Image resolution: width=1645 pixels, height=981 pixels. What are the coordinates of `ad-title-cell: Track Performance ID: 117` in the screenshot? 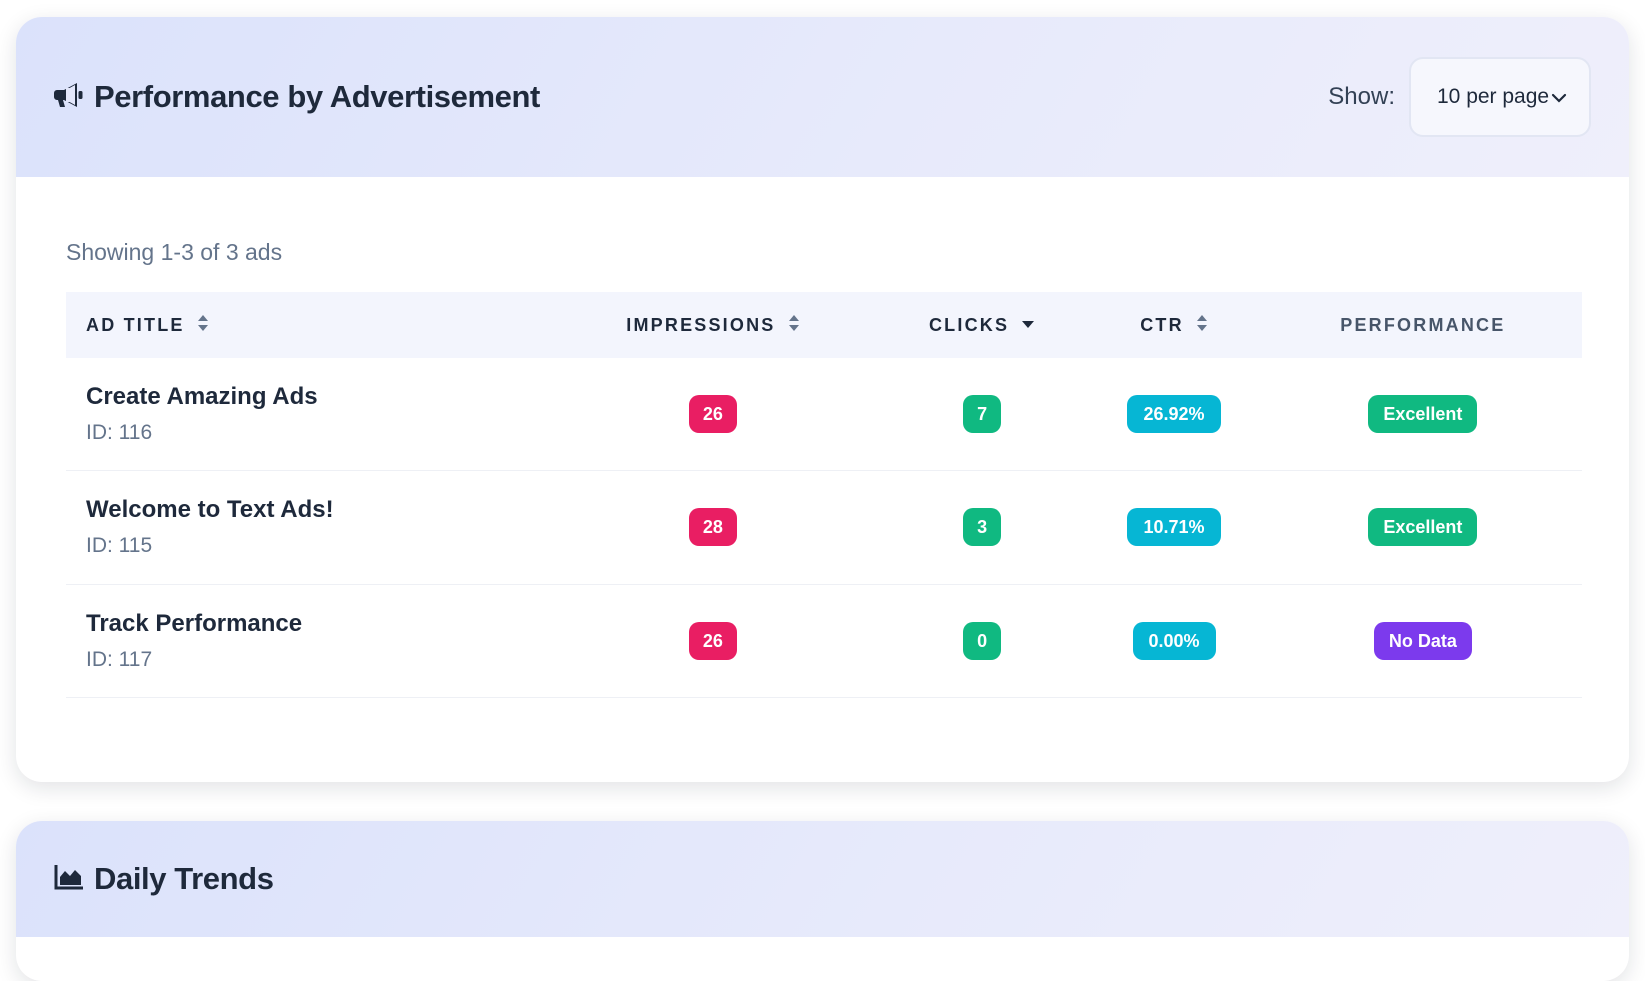 It's located at (306, 640).